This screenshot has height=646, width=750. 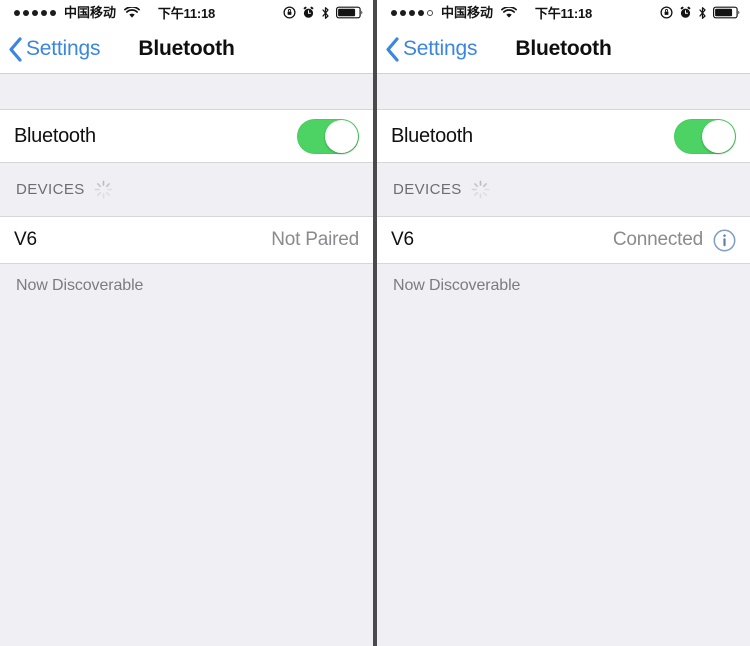 I want to click on signal-strength-dots-left, so click(x=35, y=12).